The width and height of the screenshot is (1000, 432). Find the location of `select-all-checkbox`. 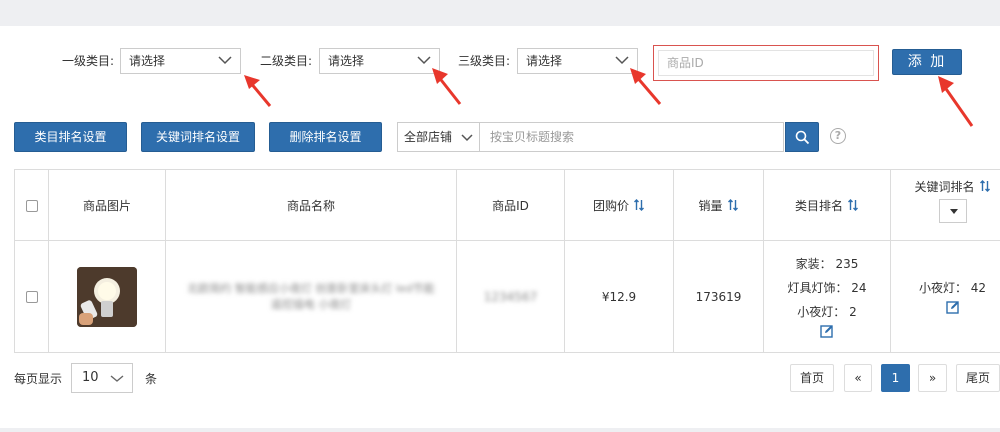

select-all-checkbox is located at coordinates (31, 205).